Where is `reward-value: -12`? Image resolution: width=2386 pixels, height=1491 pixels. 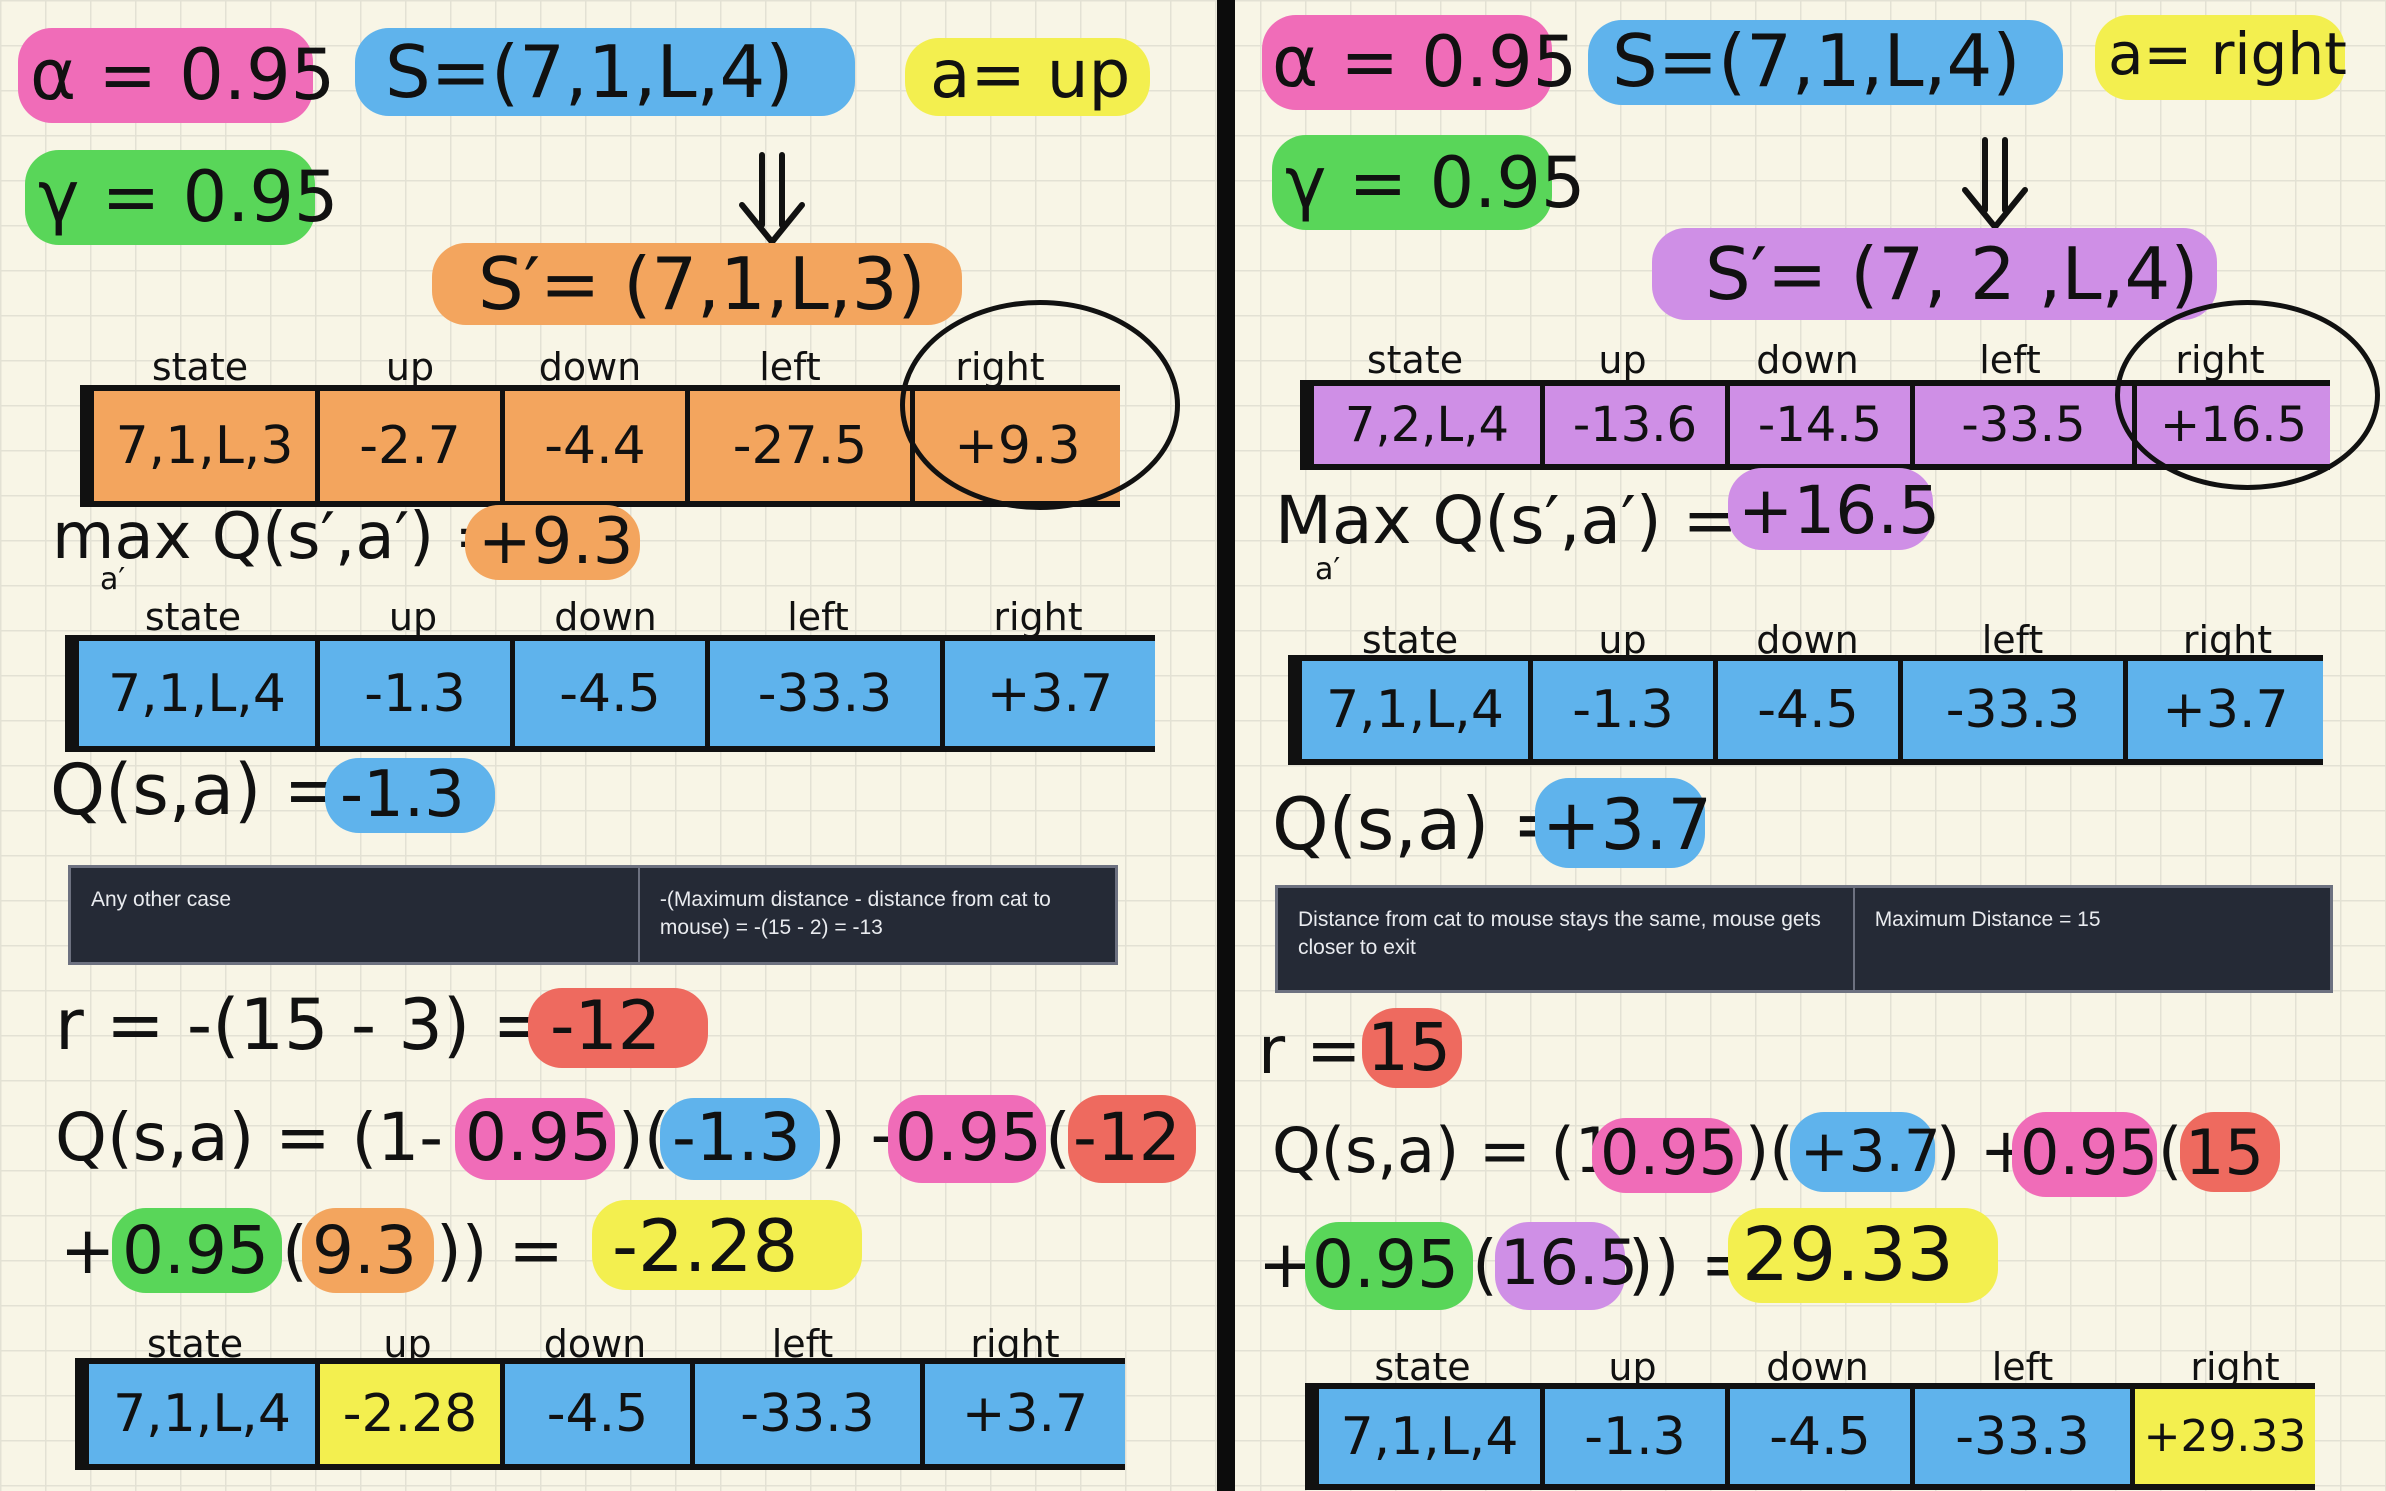
reward-value: -12 is located at coordinates (606, 1026).